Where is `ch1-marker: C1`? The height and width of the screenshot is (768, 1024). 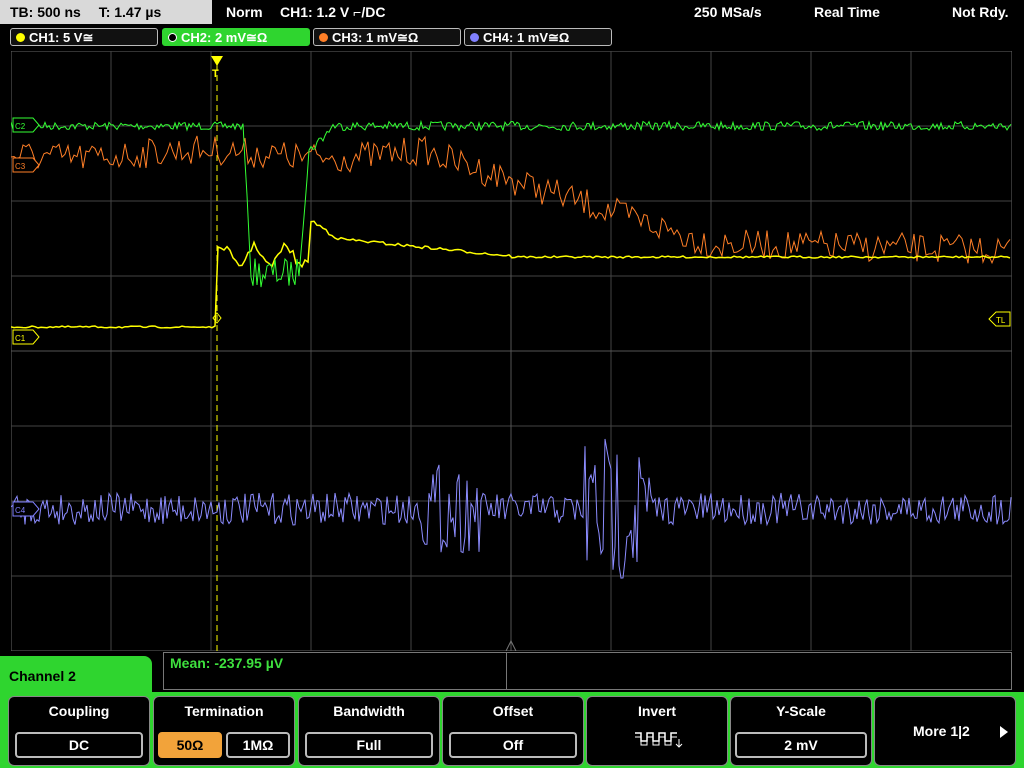
ch1-marker: C1 is located at coordinates (26, 337).